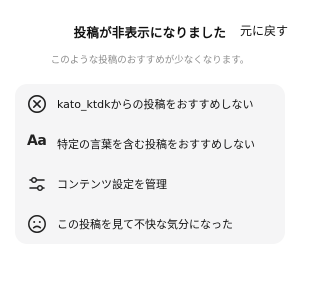 This screenshot has width=320, height=288. What do you see at coordinates (156, 144) in the screenshot?
I see `menu-item-label: 特定の言葉を含む投稿をおすすめしない` at bounding box center [156, 144].